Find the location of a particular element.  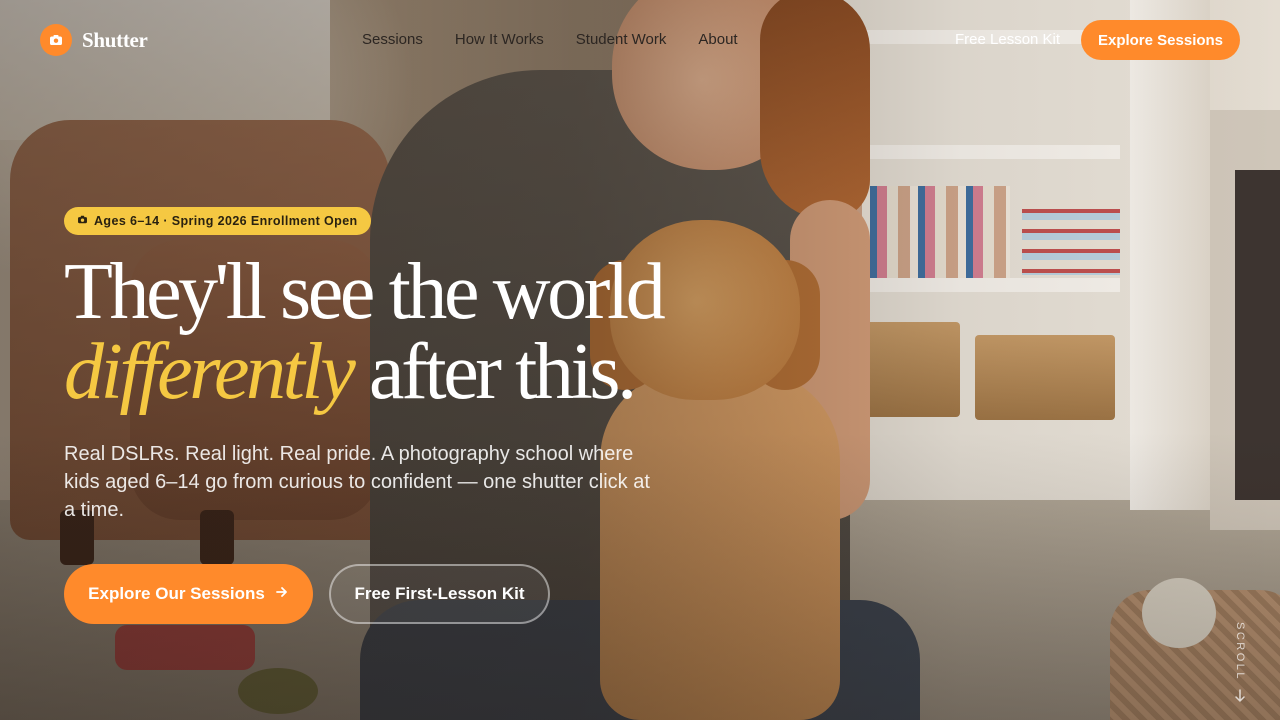

headline-accent-word: differently is located at coordinates (210, 372).